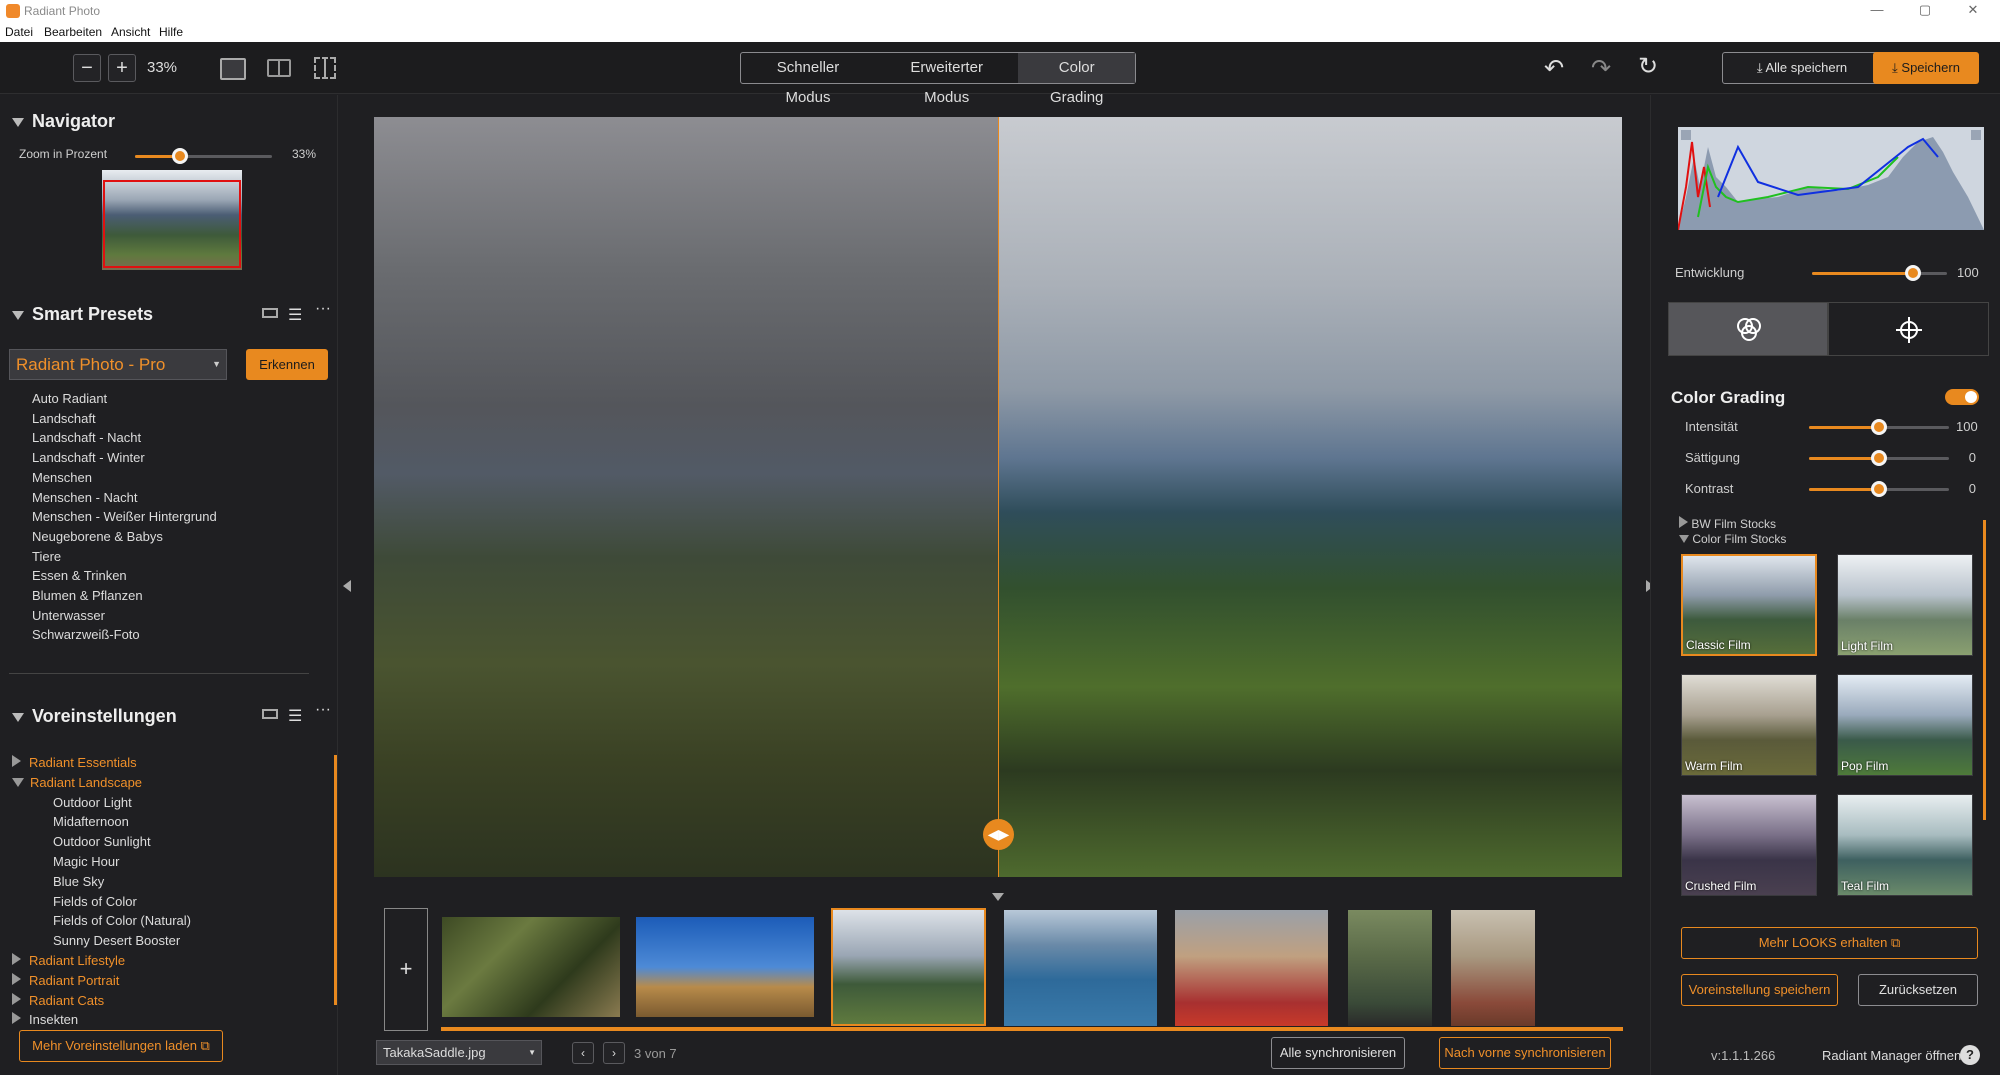  What do you see at coordinates (808, 79) in the screenshot?
I see `mode-schneller: Schneller Modus` at bounding box center [808, 79].